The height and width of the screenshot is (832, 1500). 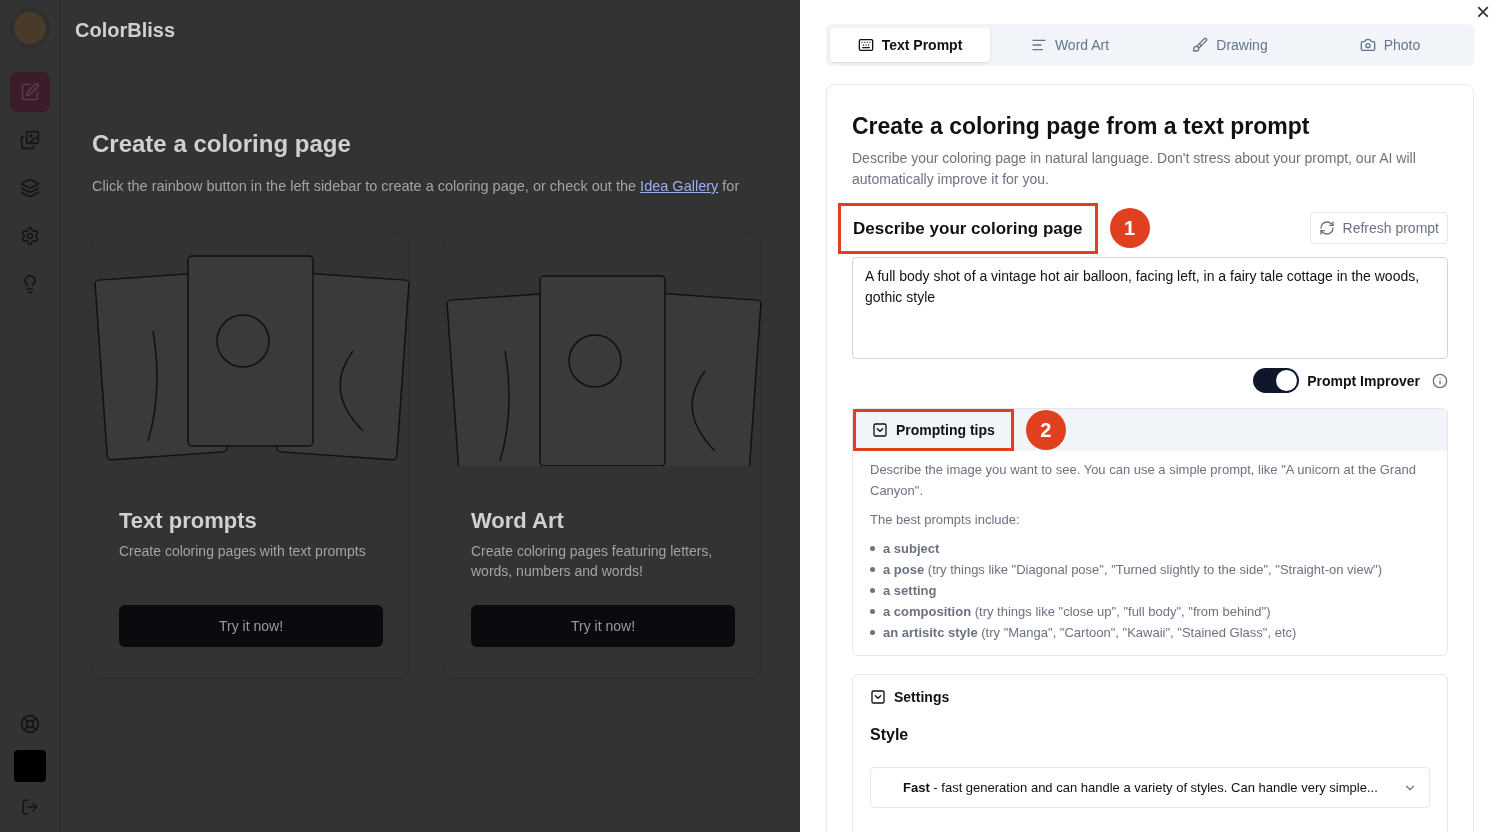 I want to click on idea-gallery-link: Idea Gallery, so click(x=679, y=186).